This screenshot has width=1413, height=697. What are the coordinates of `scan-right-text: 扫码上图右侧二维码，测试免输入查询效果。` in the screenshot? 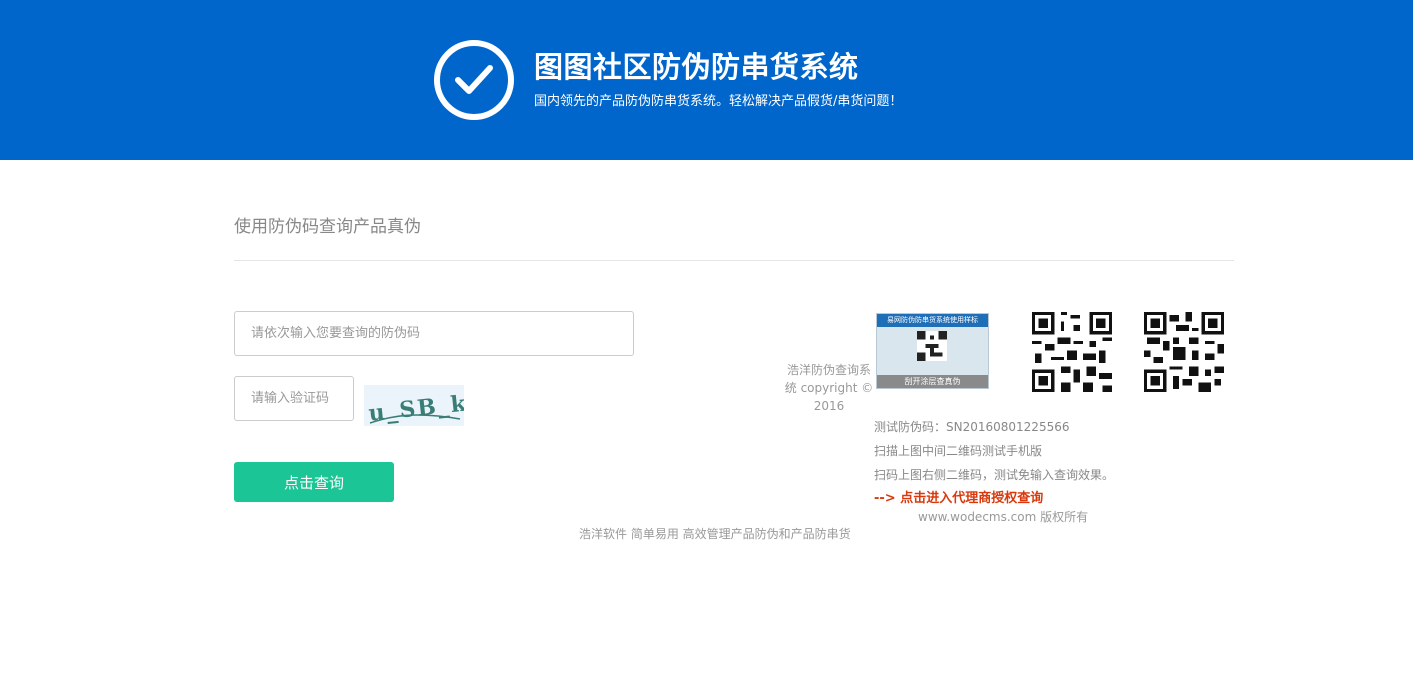 It's located at (994, 475).